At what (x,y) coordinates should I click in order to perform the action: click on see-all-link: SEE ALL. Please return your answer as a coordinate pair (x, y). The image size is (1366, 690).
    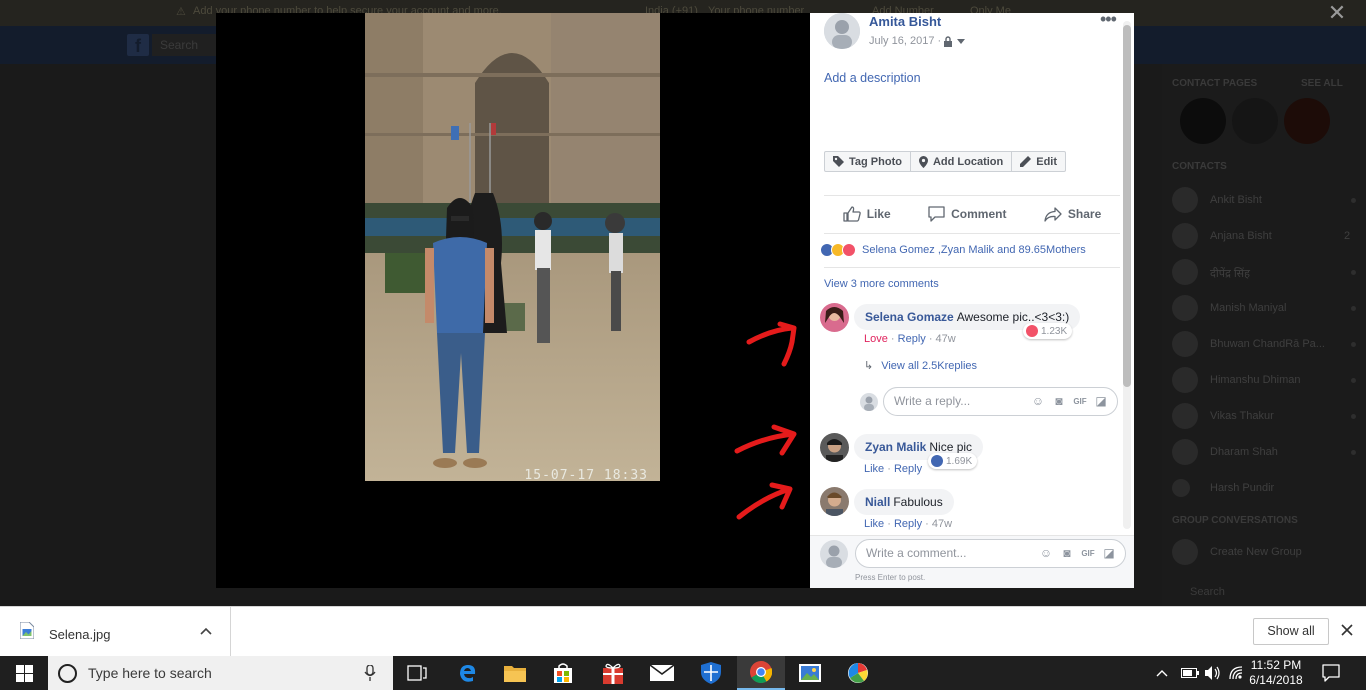
    Looking at the image, I should click on (1322, 83).